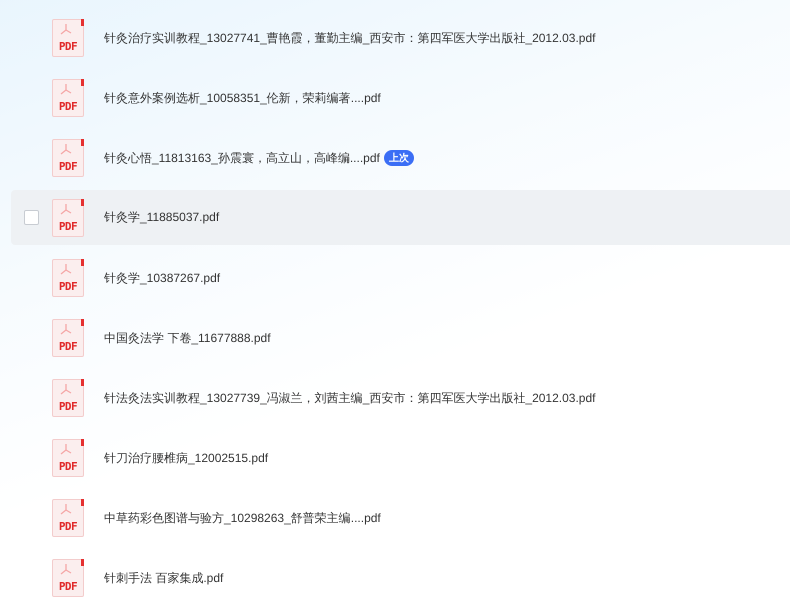 This screenshot has height=607, width=790. Describe the element at coordinates (400, 518) in the screenshot. I see `file-row: PDF 中草药彩色图谱与验方_10298263_舒普荣主编....pdf` at that location.